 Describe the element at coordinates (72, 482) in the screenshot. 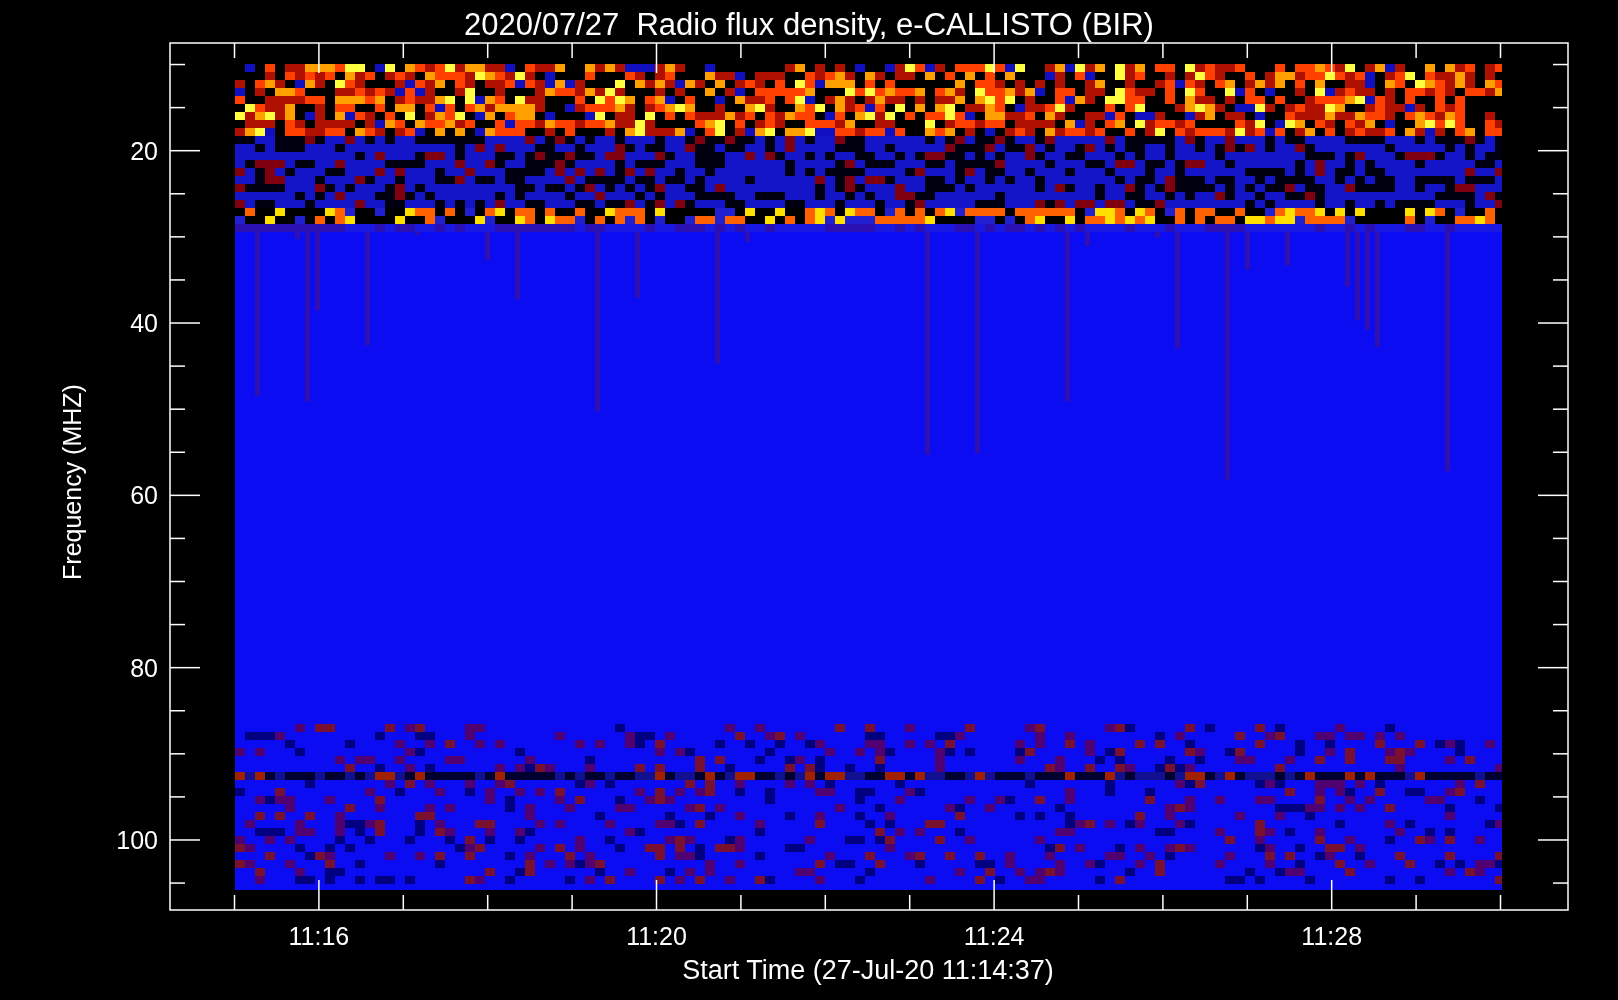

I see `axis-label: Frequency (MHZ)` at that location.